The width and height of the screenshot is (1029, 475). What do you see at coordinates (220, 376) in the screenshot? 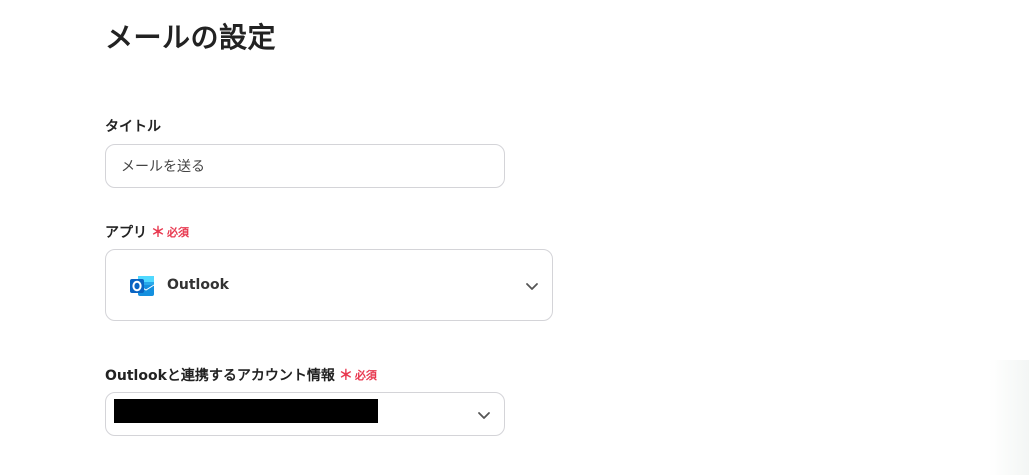
I see `account-field-label-text: Outlookと連携するアカウント情報` at bounding box center [220, 376].